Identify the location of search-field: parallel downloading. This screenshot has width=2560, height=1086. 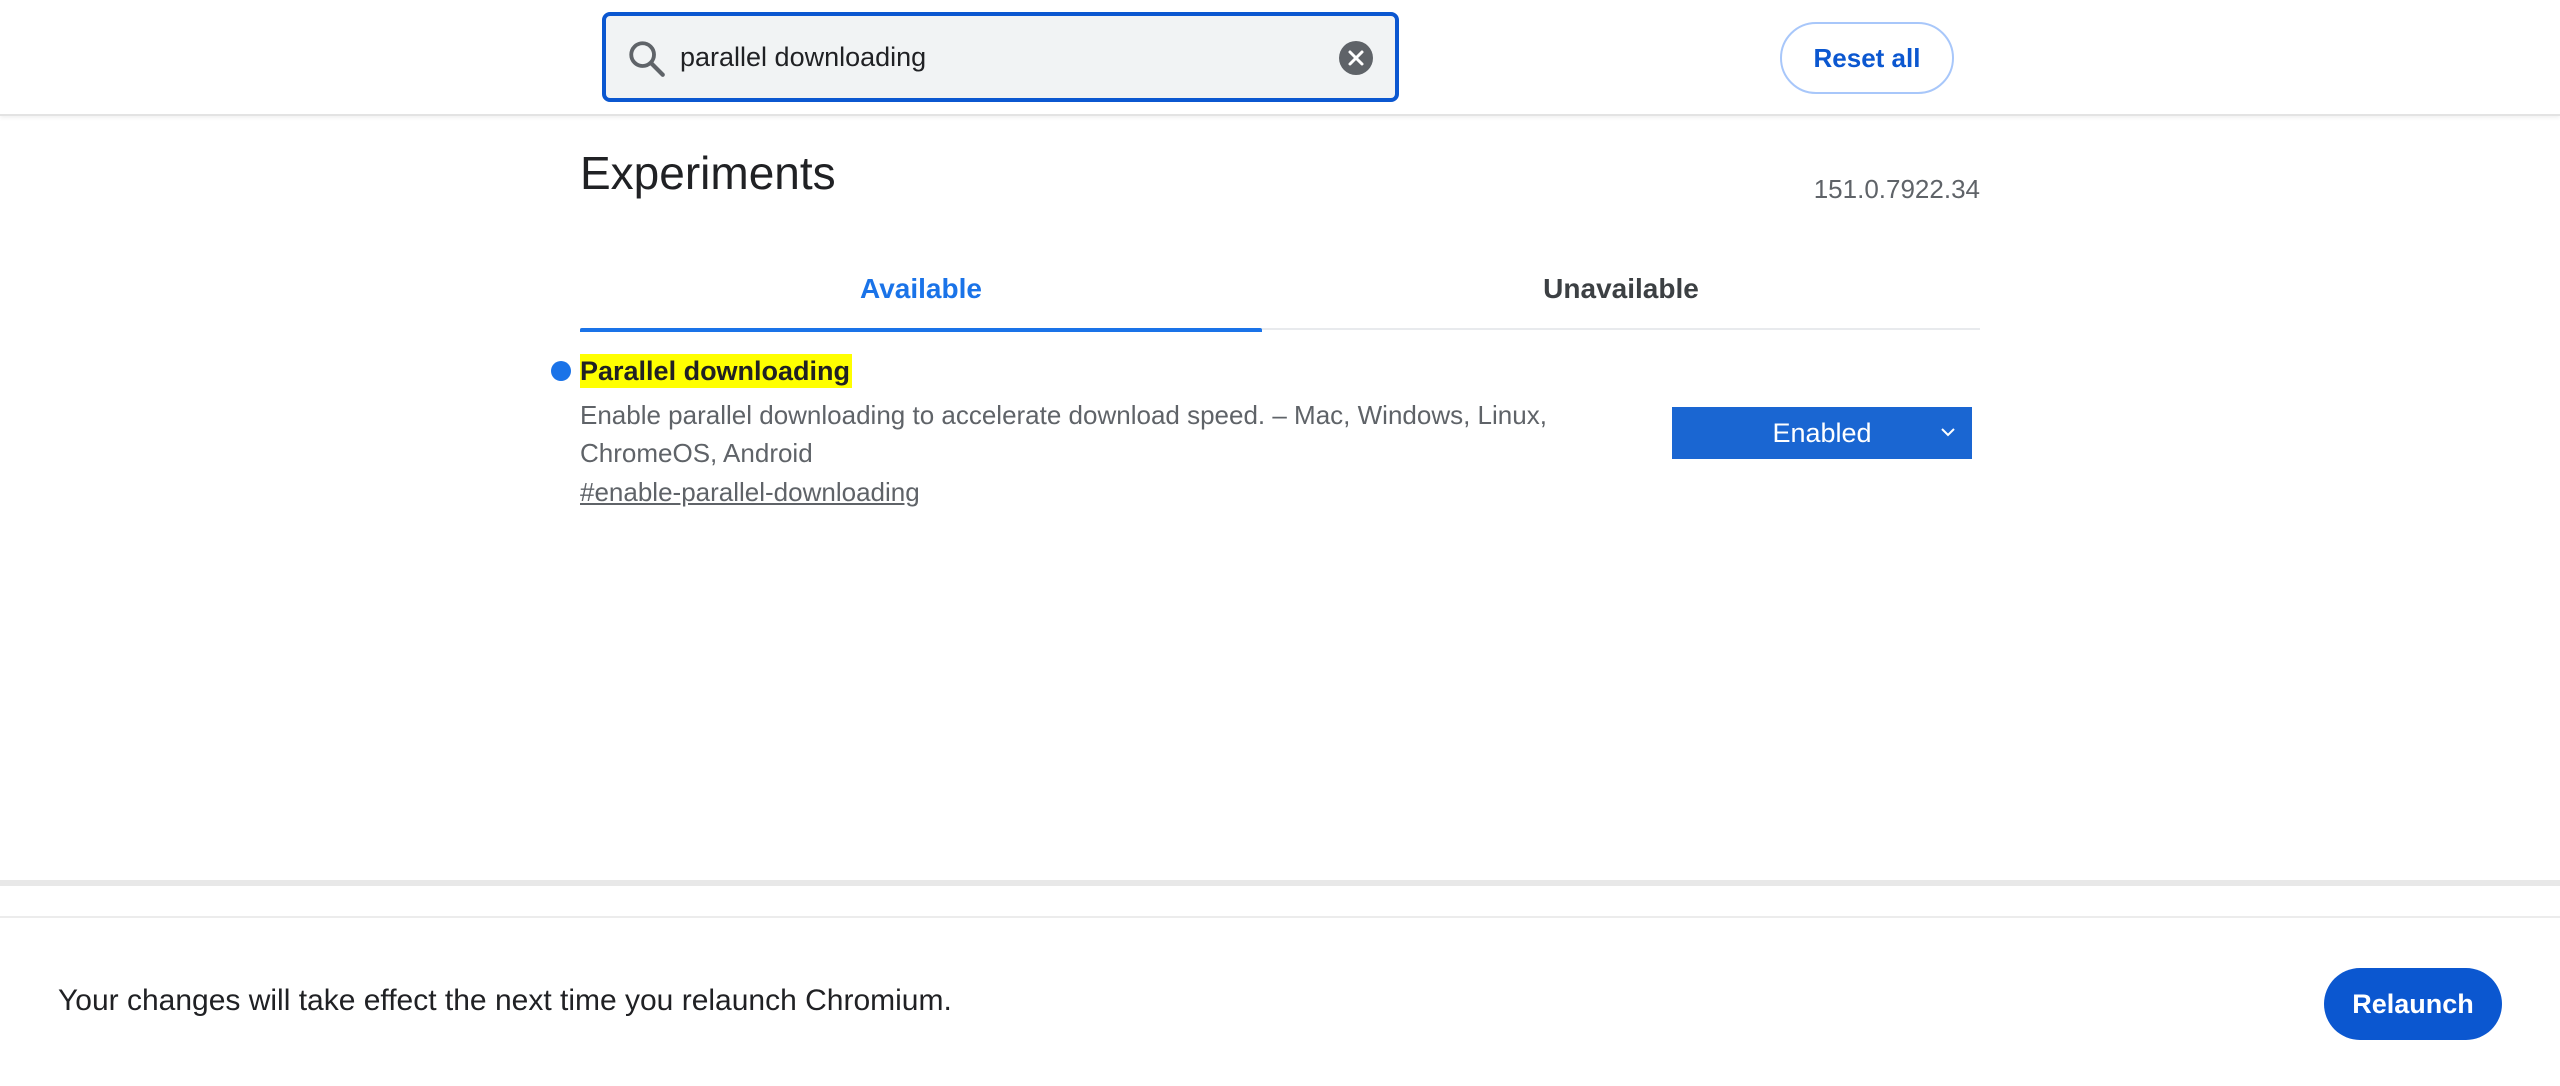
(1000, 57).